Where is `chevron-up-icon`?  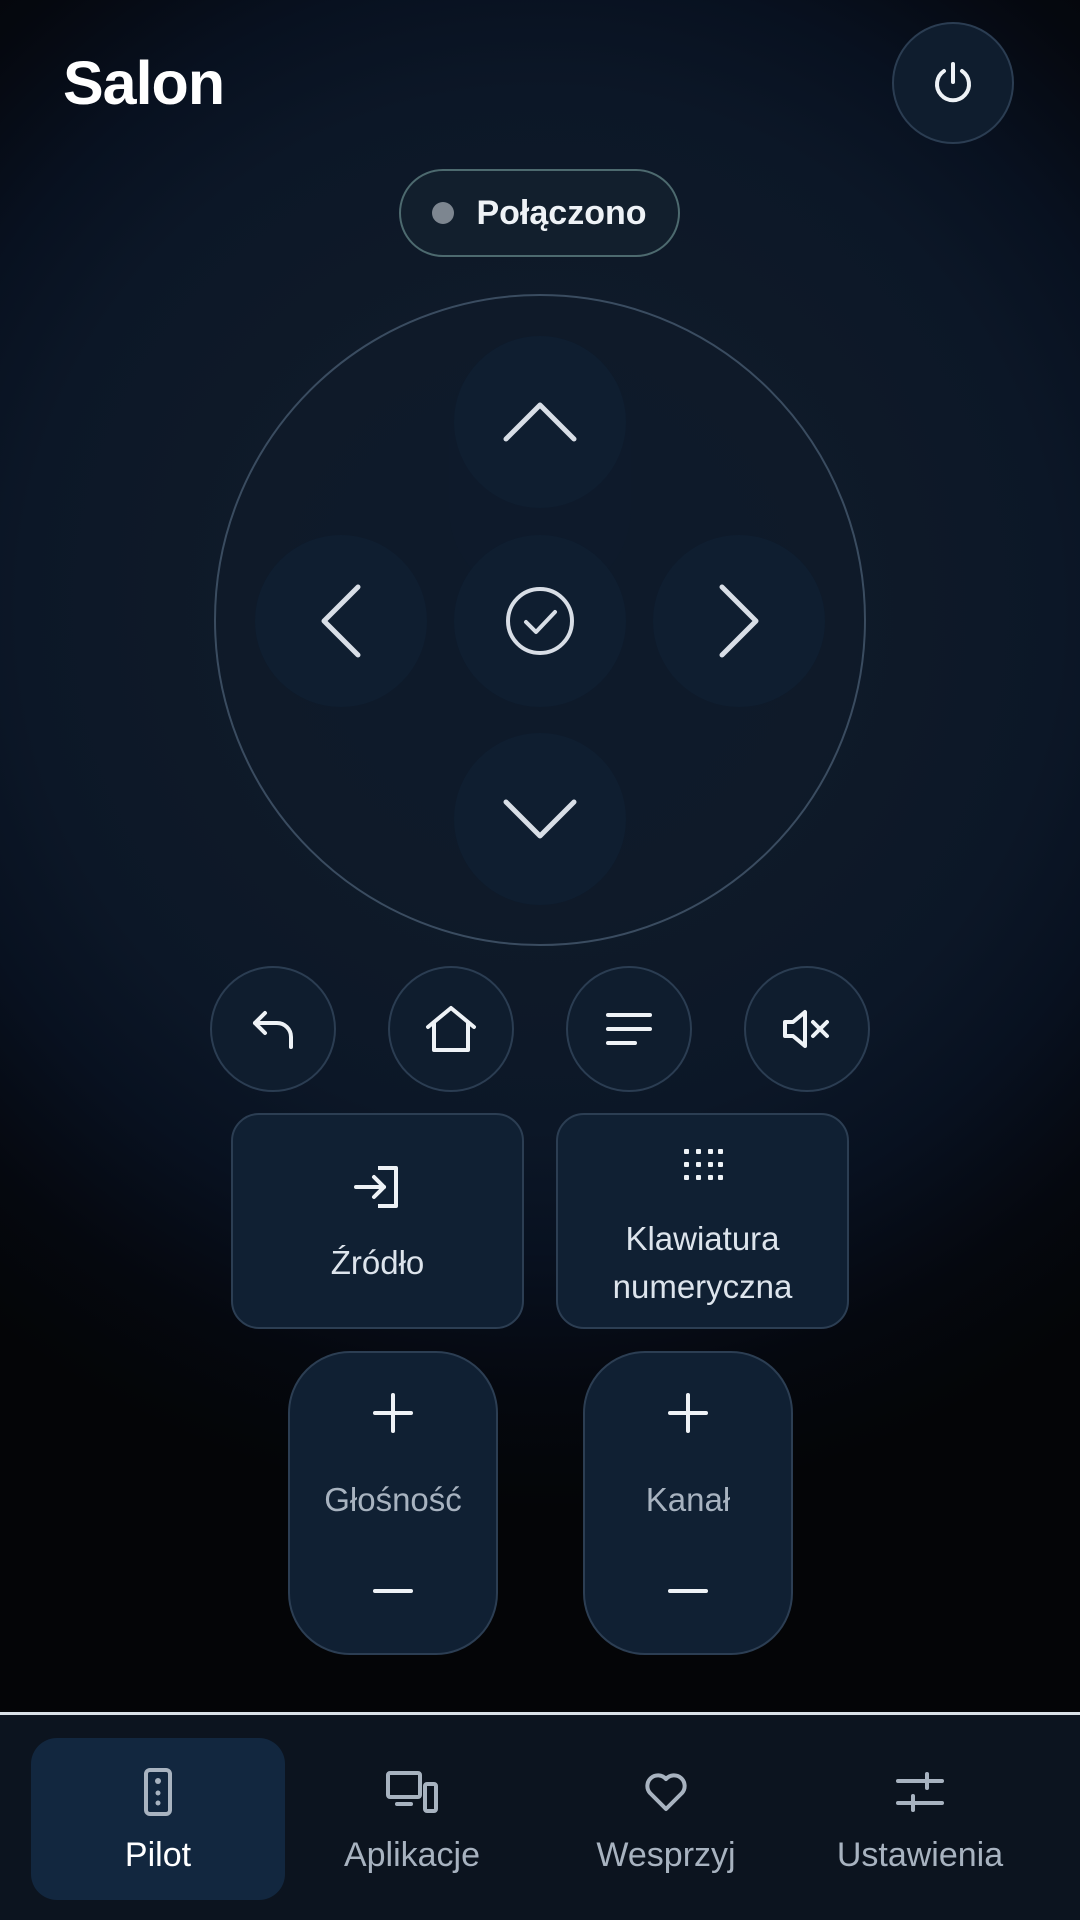
chevron-up-icon is located at coordinates (540, 422).